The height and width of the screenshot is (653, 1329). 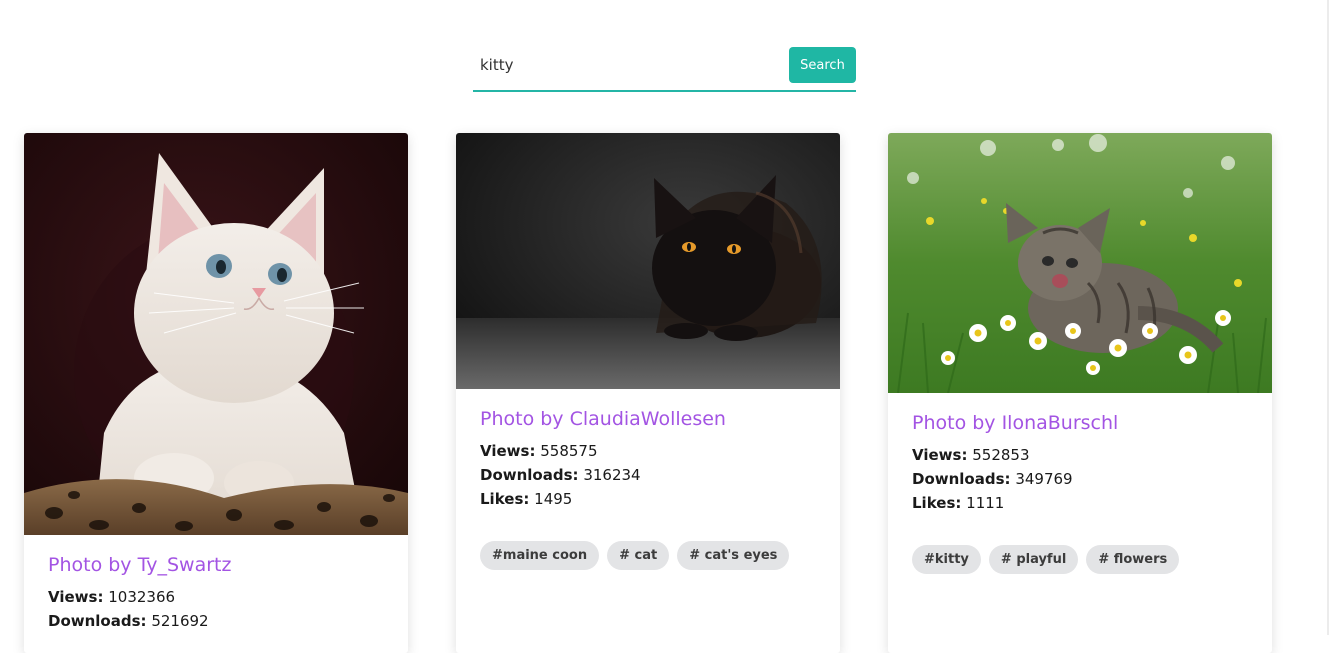 What do you see at coordinates (142, 597) in the screenshot?
I see `views-value: 1032366` at bounding box center [142, 597].